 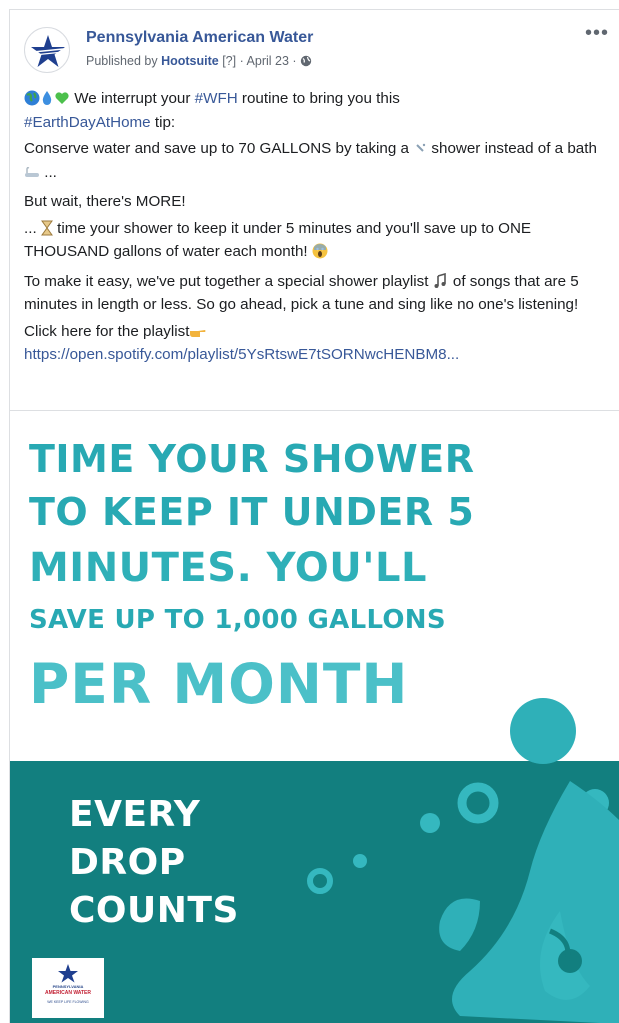 I want to click on post-text: We interrupt your, so click(x=132, y=98).